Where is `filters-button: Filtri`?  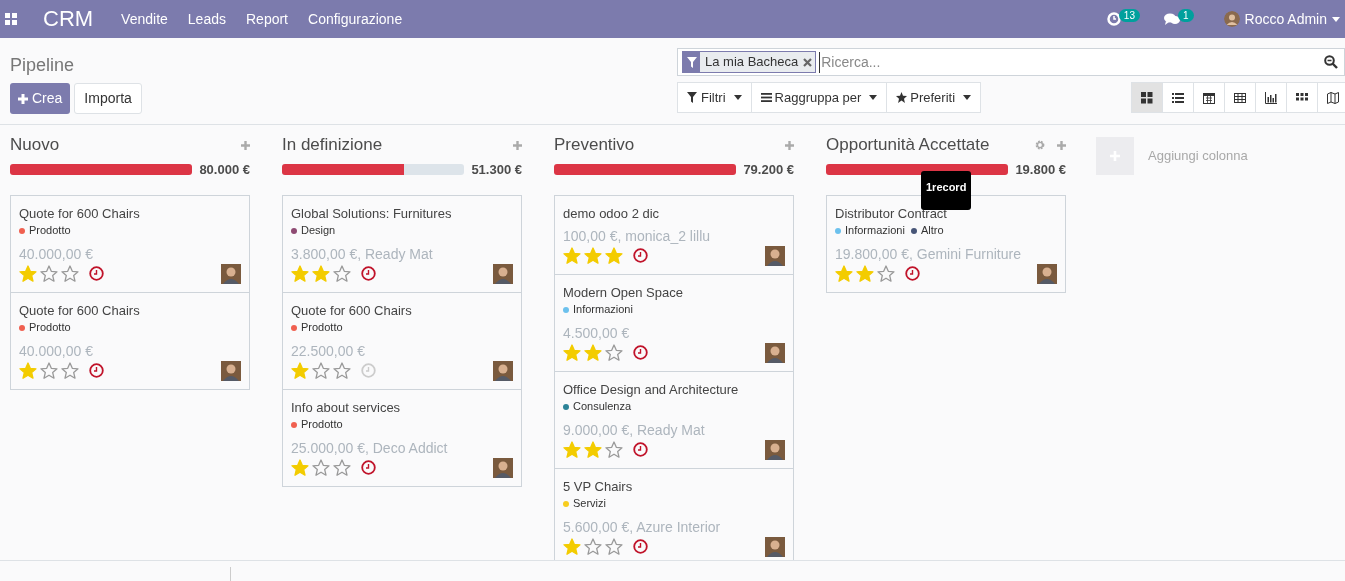 filters-button: Filtri is located at coordinates (714, 97).